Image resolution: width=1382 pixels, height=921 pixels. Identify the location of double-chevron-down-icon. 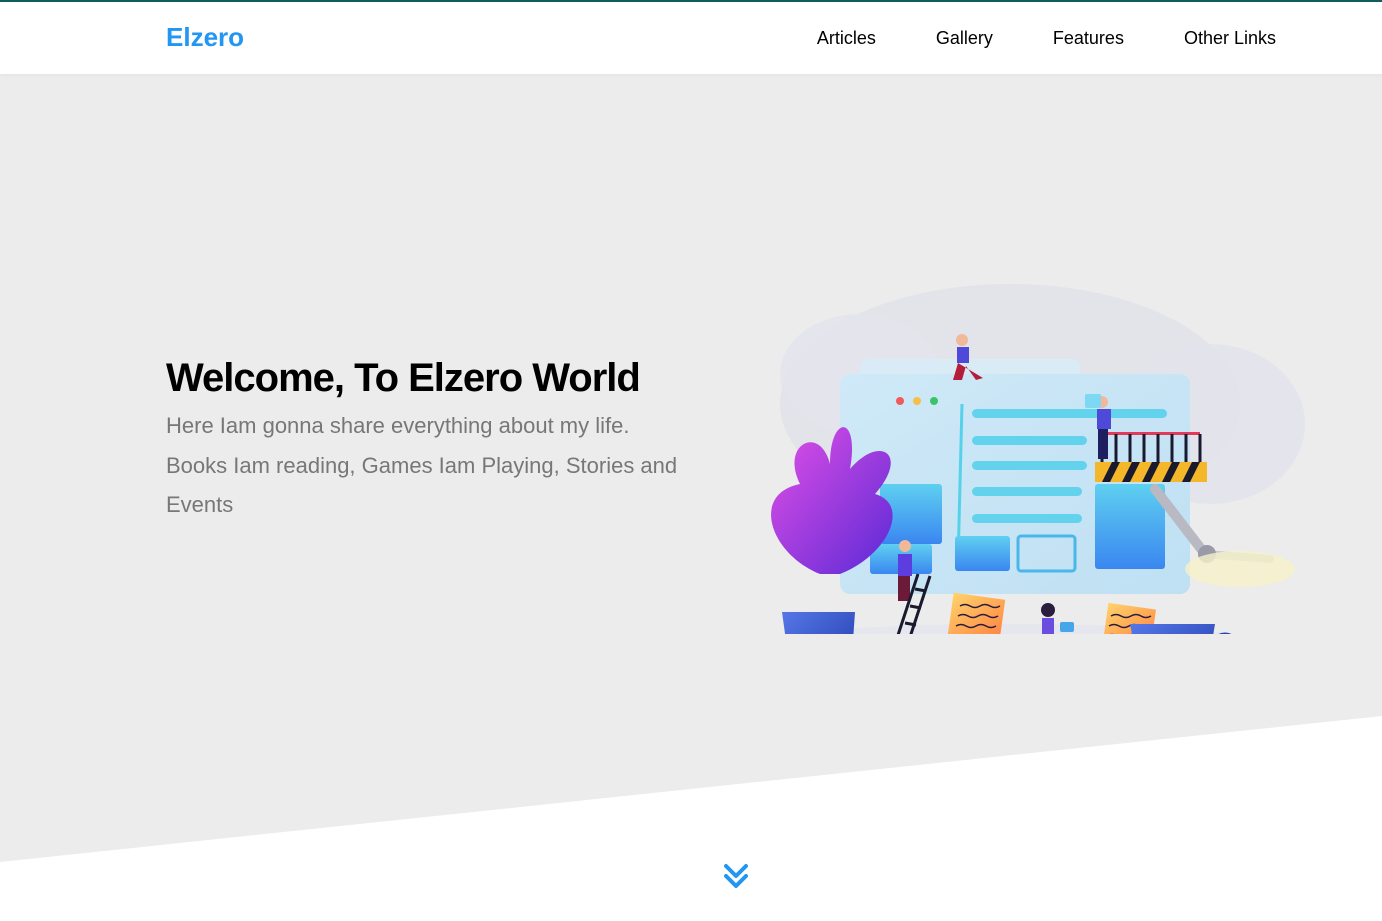
(736, 877).